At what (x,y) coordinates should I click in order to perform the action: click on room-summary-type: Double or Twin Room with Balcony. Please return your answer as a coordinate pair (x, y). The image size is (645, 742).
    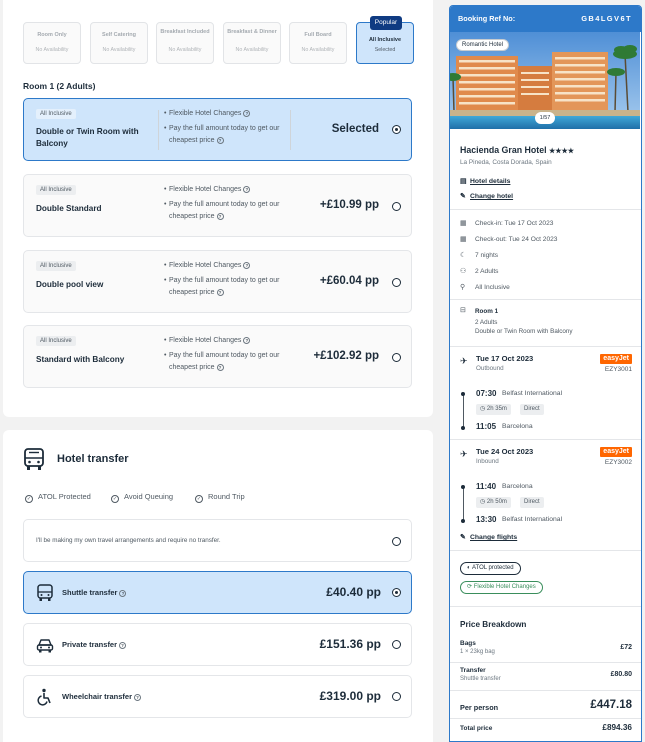
    Looking at the image, I should click on (524, 331).